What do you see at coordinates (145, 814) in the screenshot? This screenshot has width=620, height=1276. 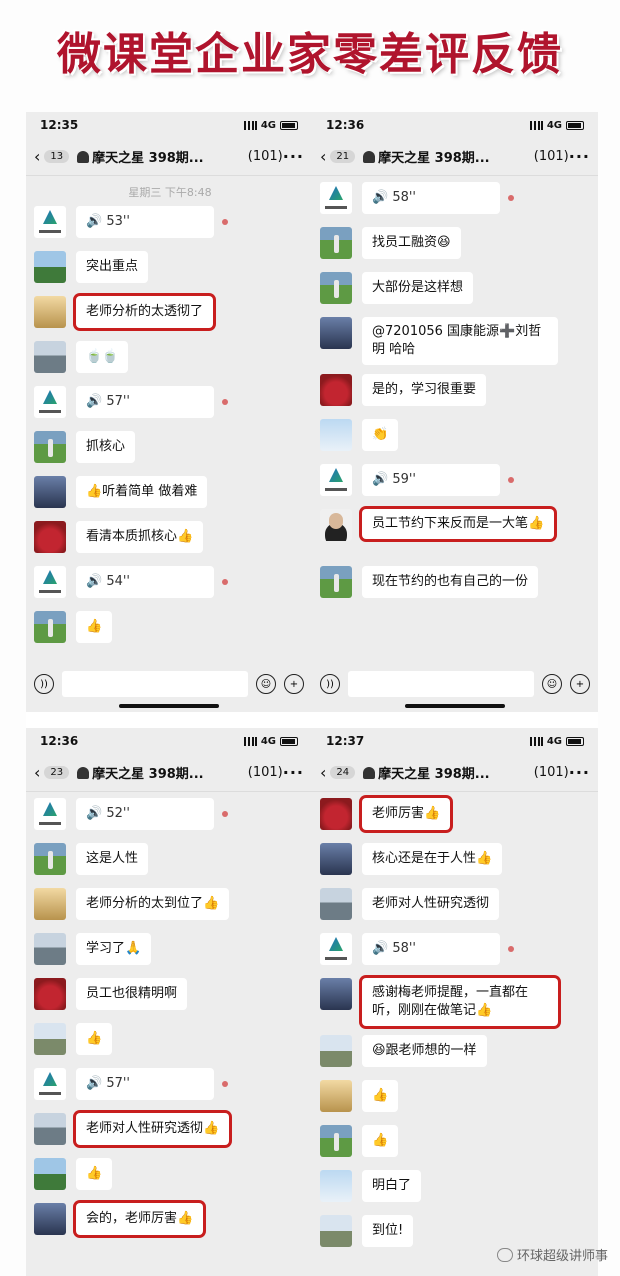 I see `voice-message-bubble: 🔊 52''` at bounding box center [145, 814].